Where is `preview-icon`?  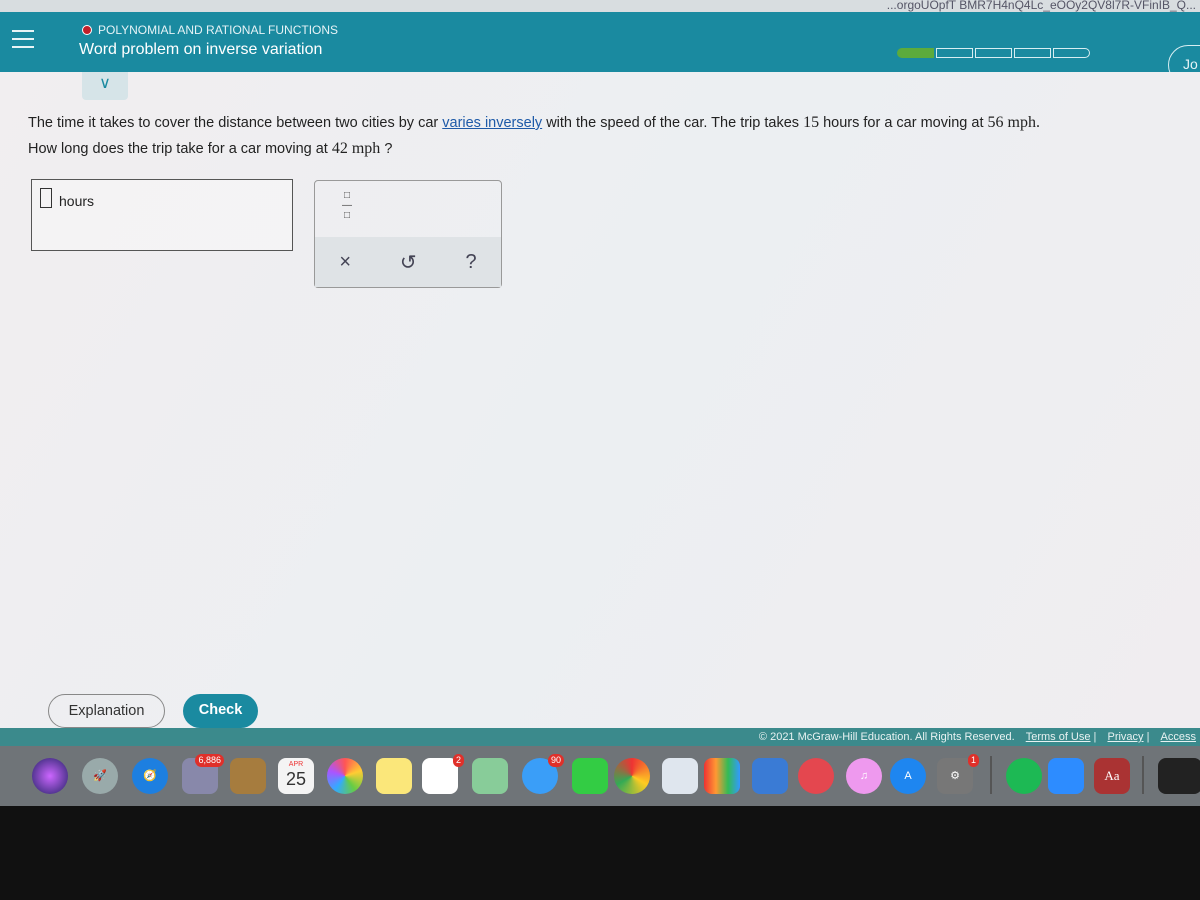 preview-icon is located at coordinates (680, 776).